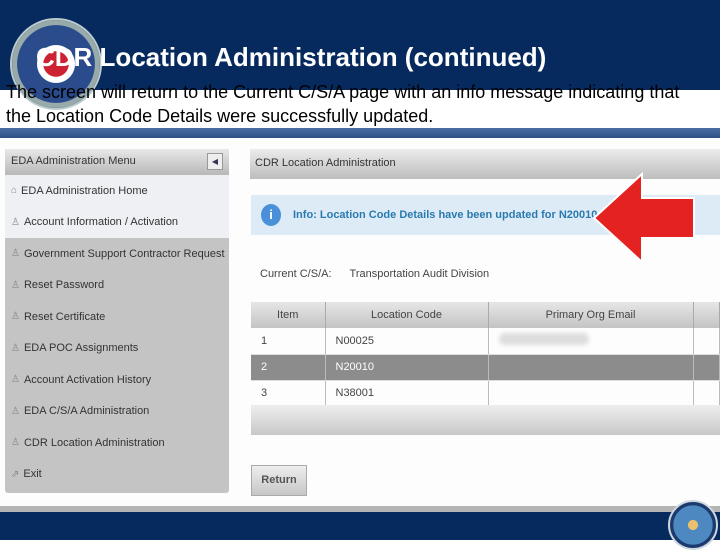 The width and height of the screenshot is (720, 550). What do you see at coordinates (87, 379) in the screenshot?
I see `menu-item-label: Account Activation History` at bounding box center [87, 379].